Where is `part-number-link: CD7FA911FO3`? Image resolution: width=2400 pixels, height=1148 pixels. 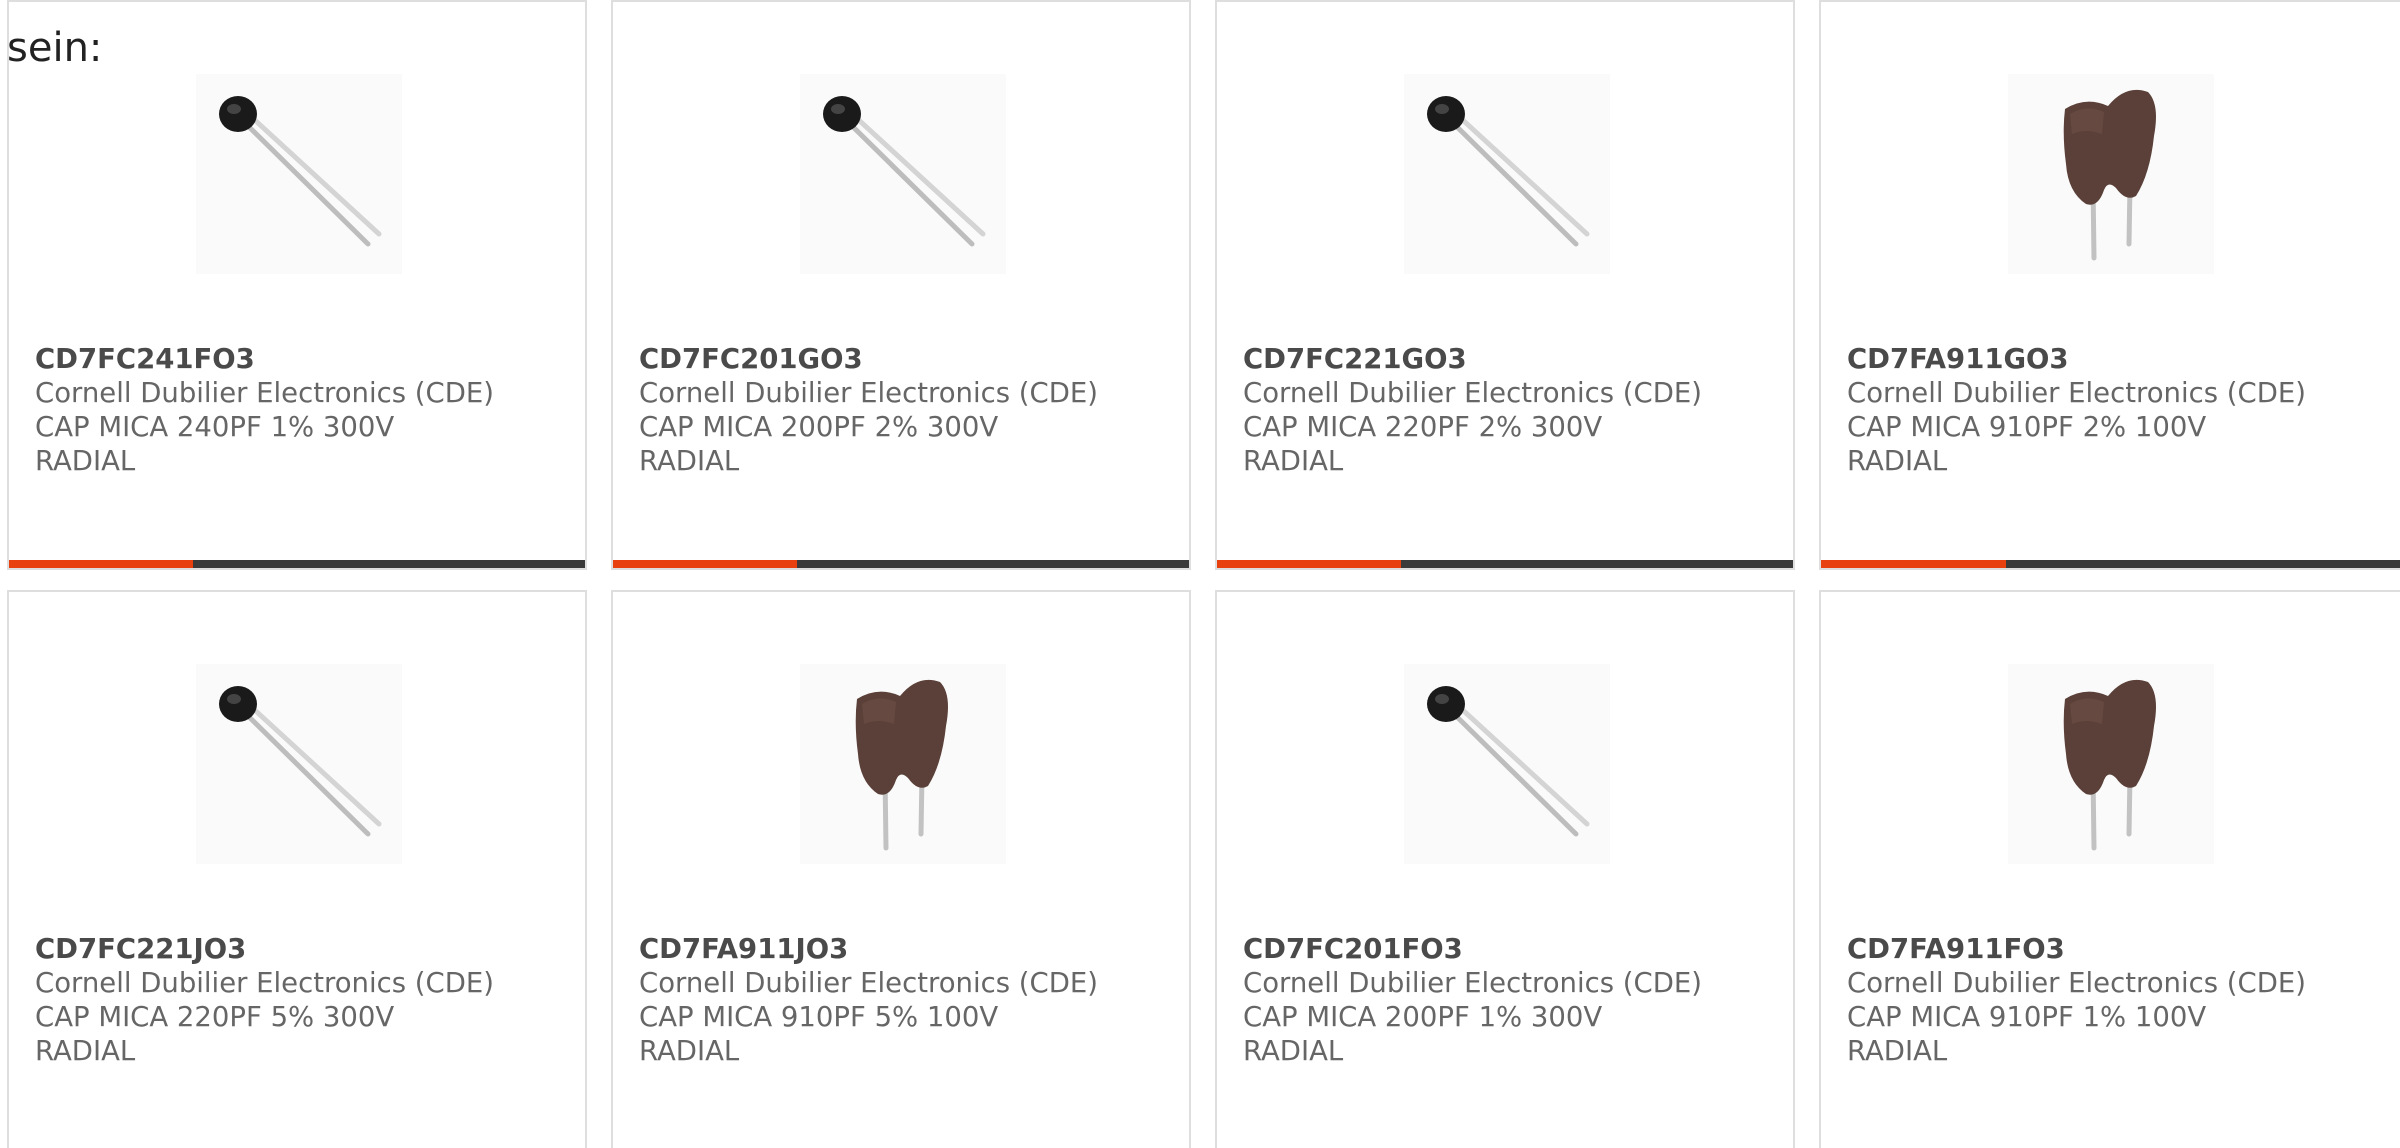
part-number-link: CD7FA911FO3 is located at coordinates (2117, 949).